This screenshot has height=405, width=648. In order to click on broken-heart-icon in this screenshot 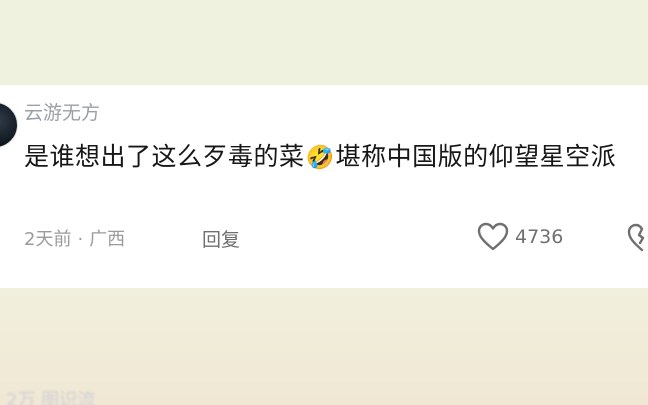, I will do `click(637, 240)`.